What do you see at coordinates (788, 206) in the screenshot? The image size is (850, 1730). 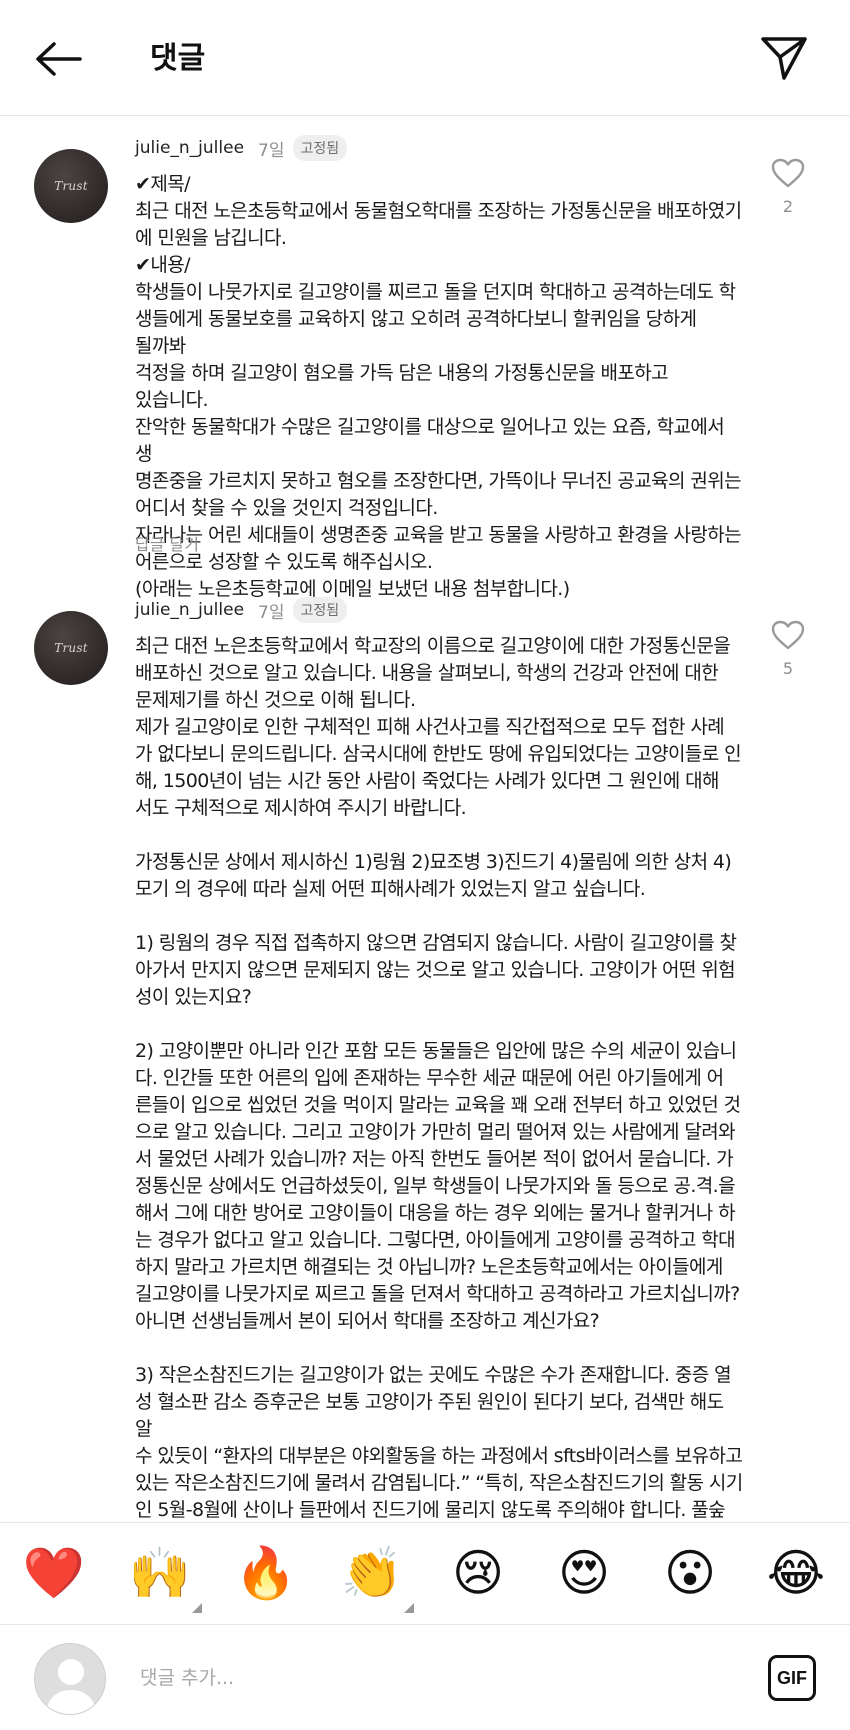 I see `like-count: 2` at bounding box center [788, 206].